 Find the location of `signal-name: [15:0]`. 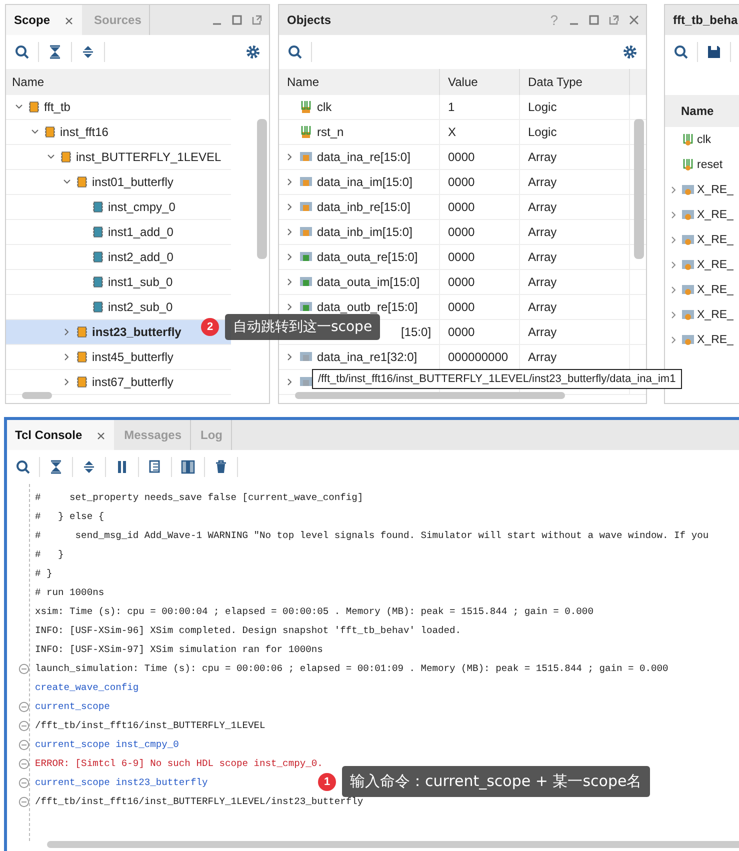

signal-name: [15:0] is located at coordinates (416, 332).